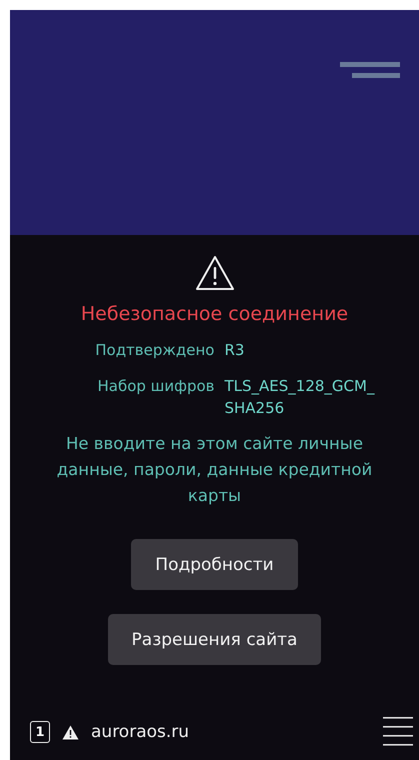 The image size is (419, 760). I want to click on detail-value: R3, so click(235, 350).